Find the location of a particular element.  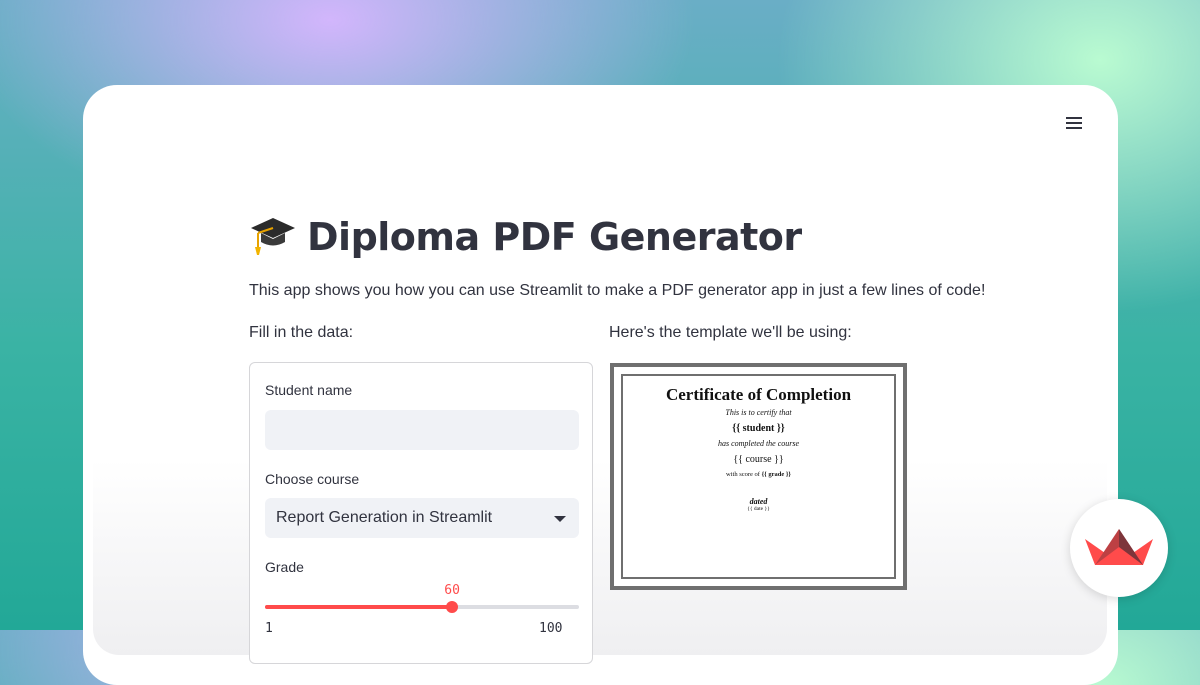

page-title: Diploma PDF Generator is located at coordinates (525, 236).